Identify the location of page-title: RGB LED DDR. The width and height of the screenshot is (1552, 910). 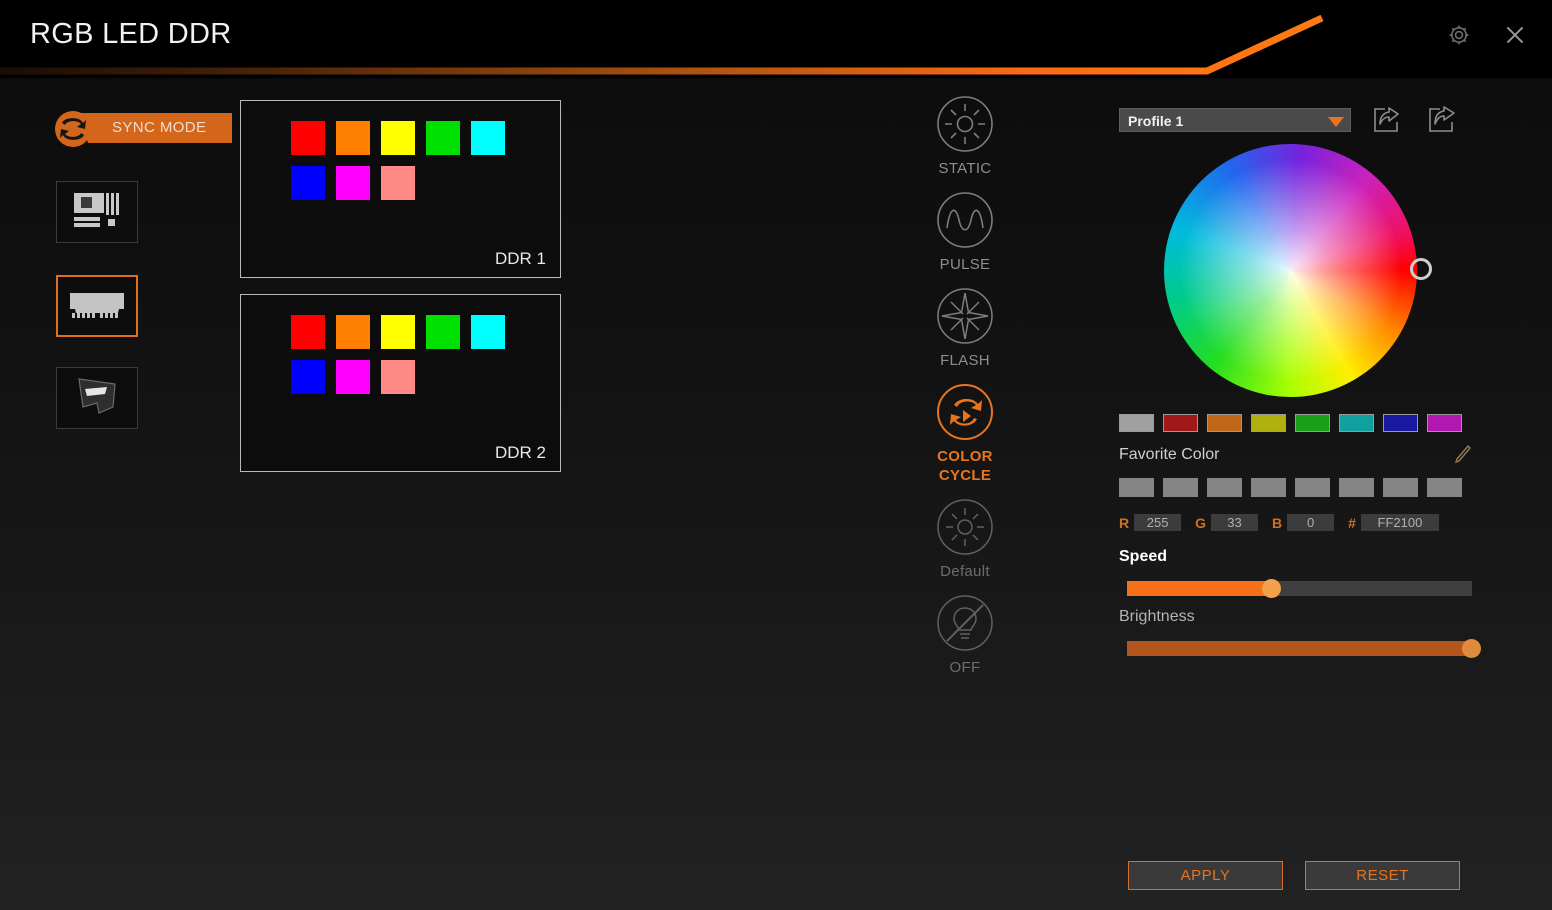
(131, 34).